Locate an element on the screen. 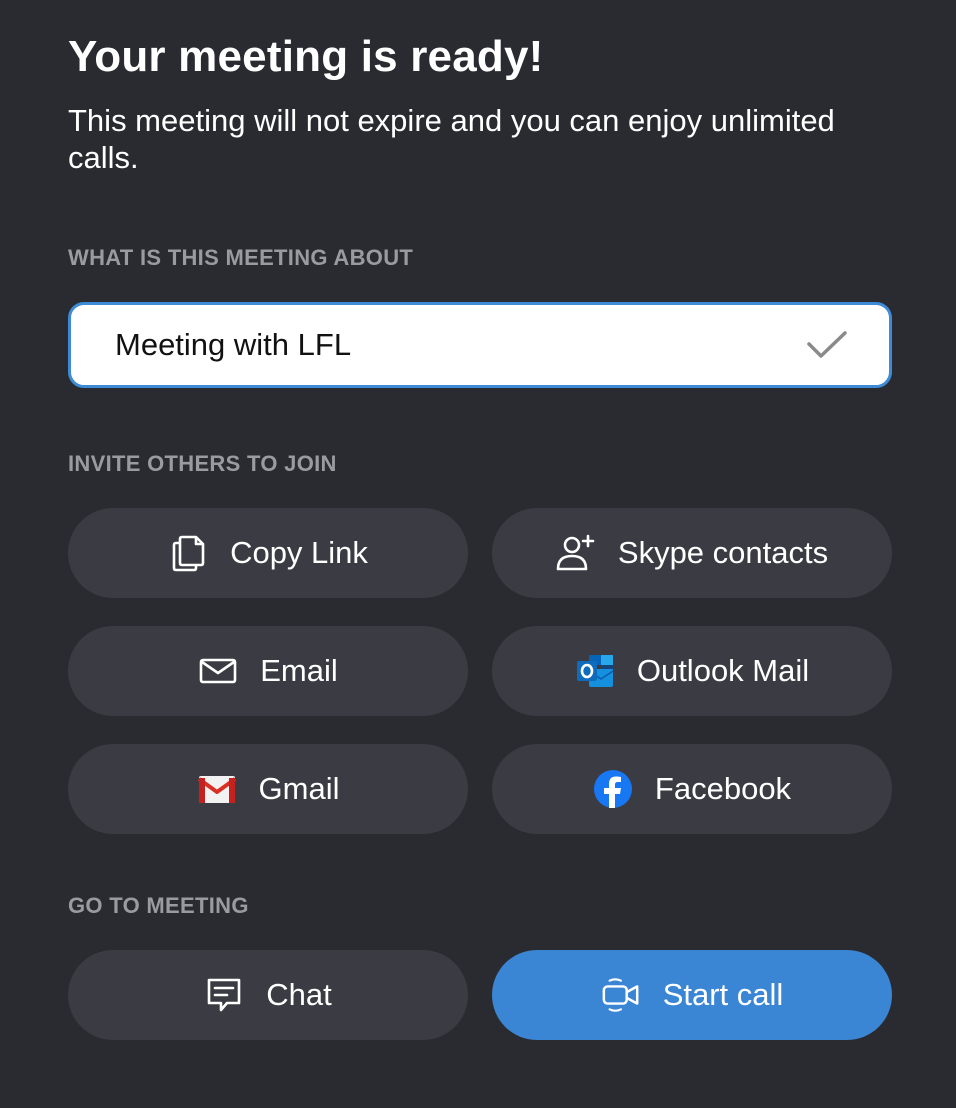 This screenshot has width=956, height=1108. section-label-invite: INVITE OTHERS TO JOIN is located at coordinates (202, 463).